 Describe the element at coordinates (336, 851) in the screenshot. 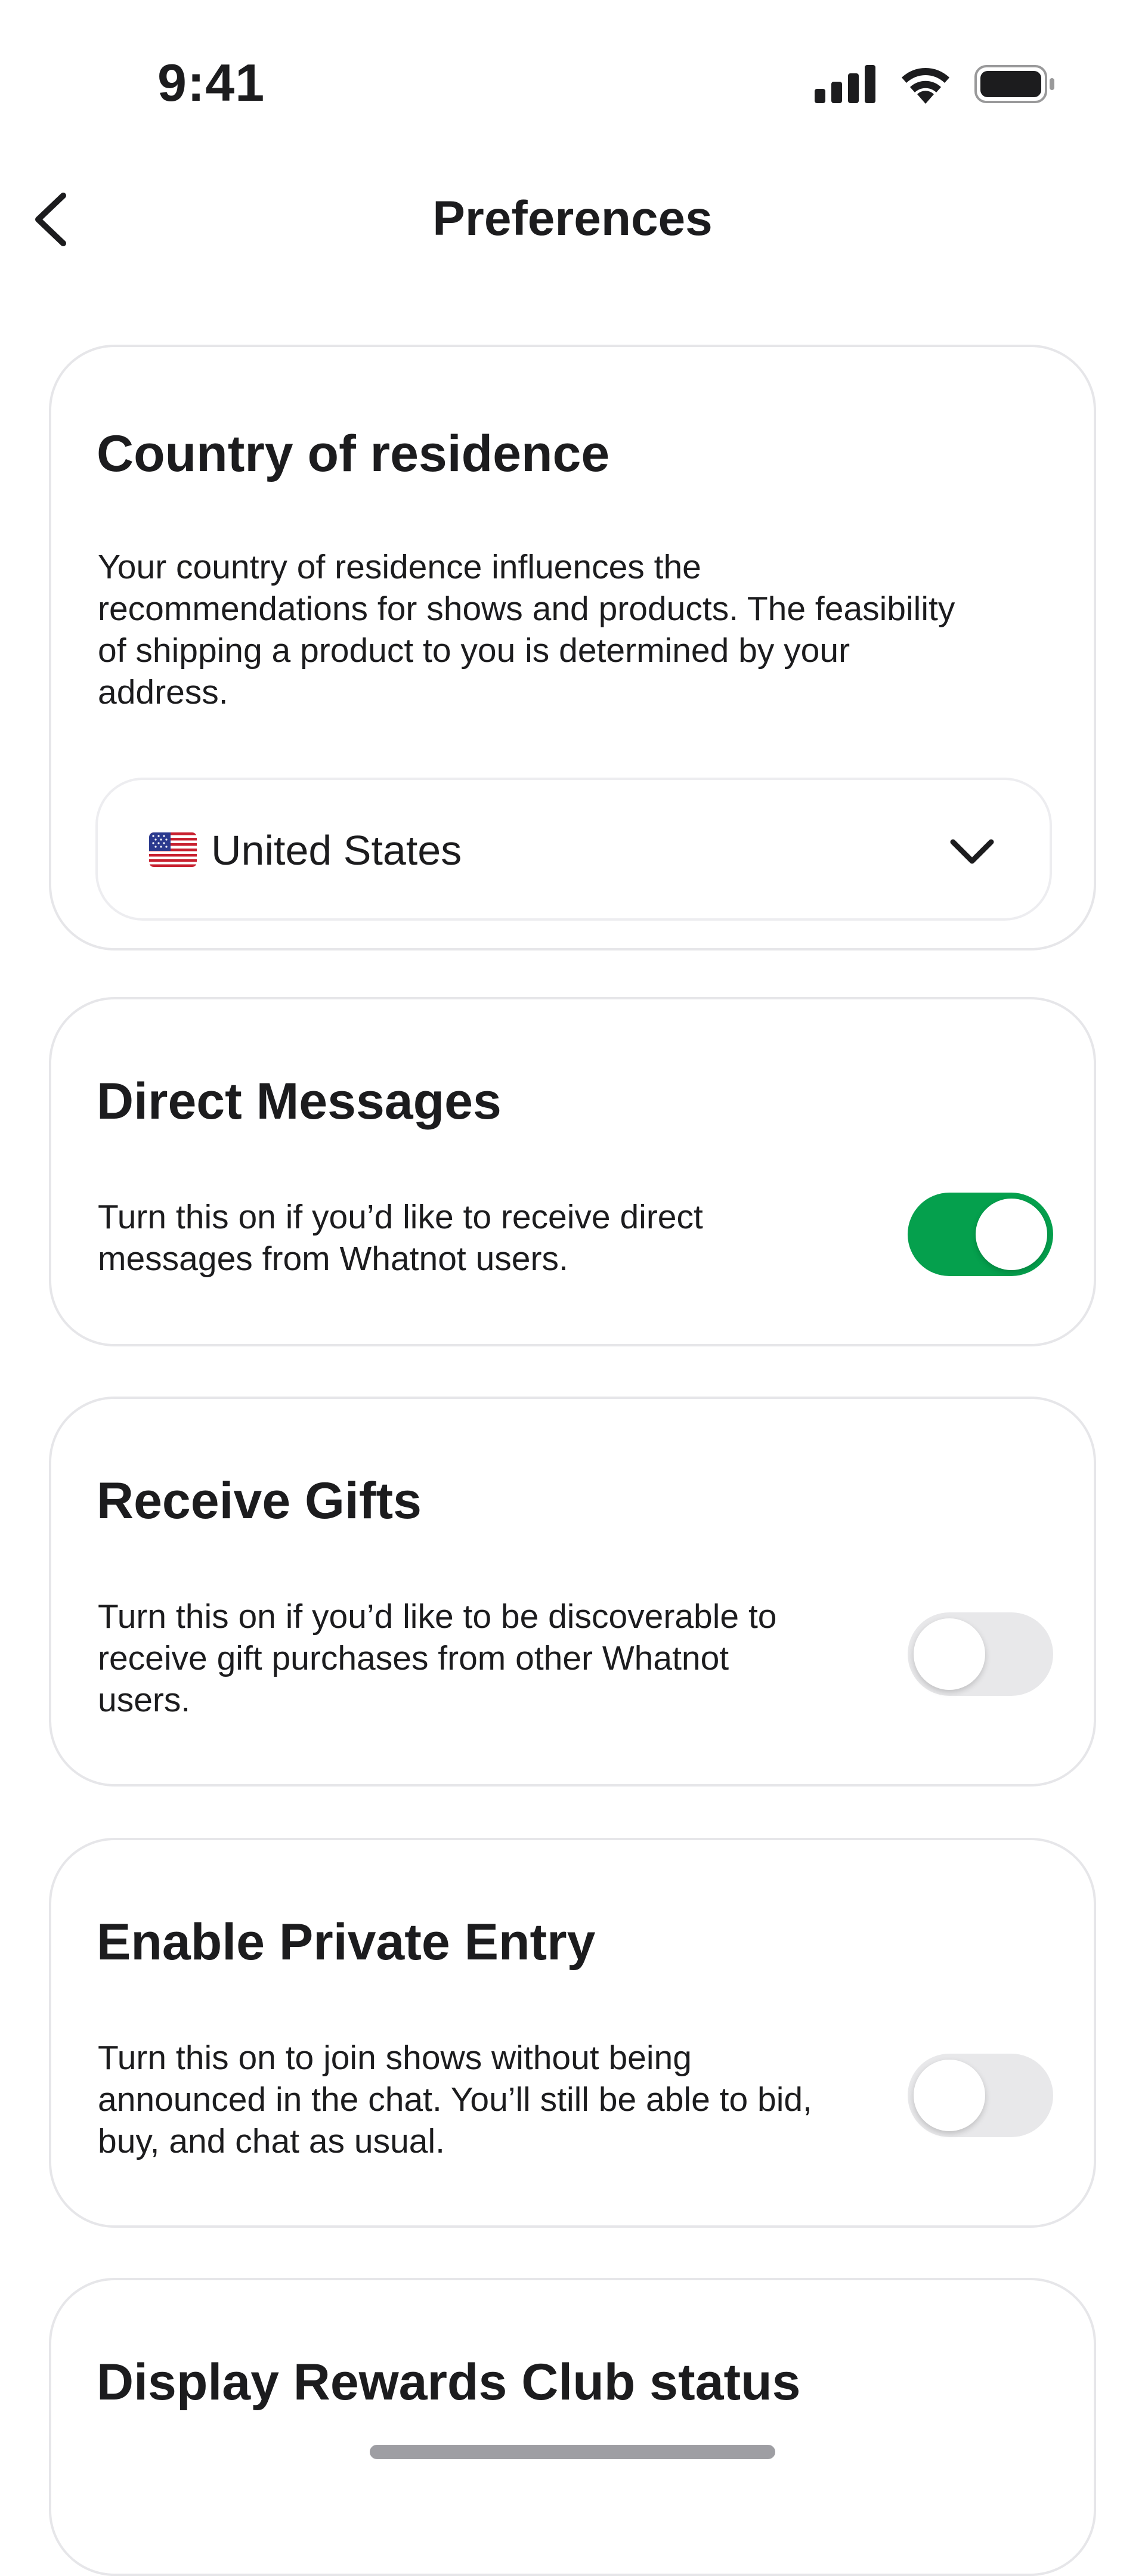

I see `selected-country: United States` at that location.